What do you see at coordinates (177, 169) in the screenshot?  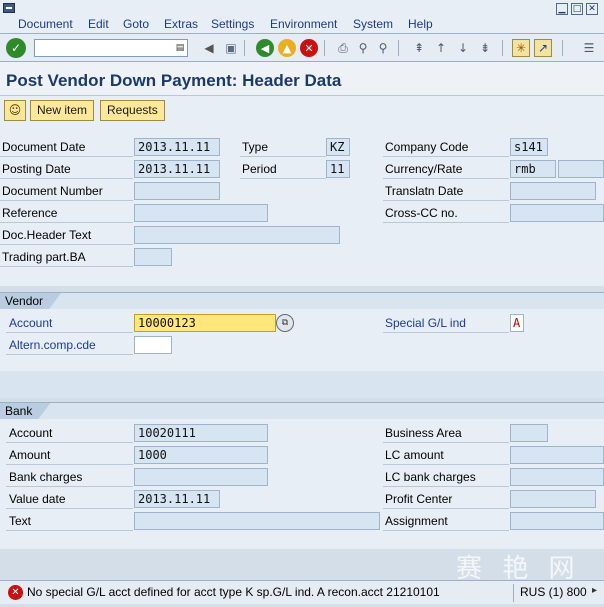 I see `posting-date-field: 2013.11.11` at bounding box center [177, 169].